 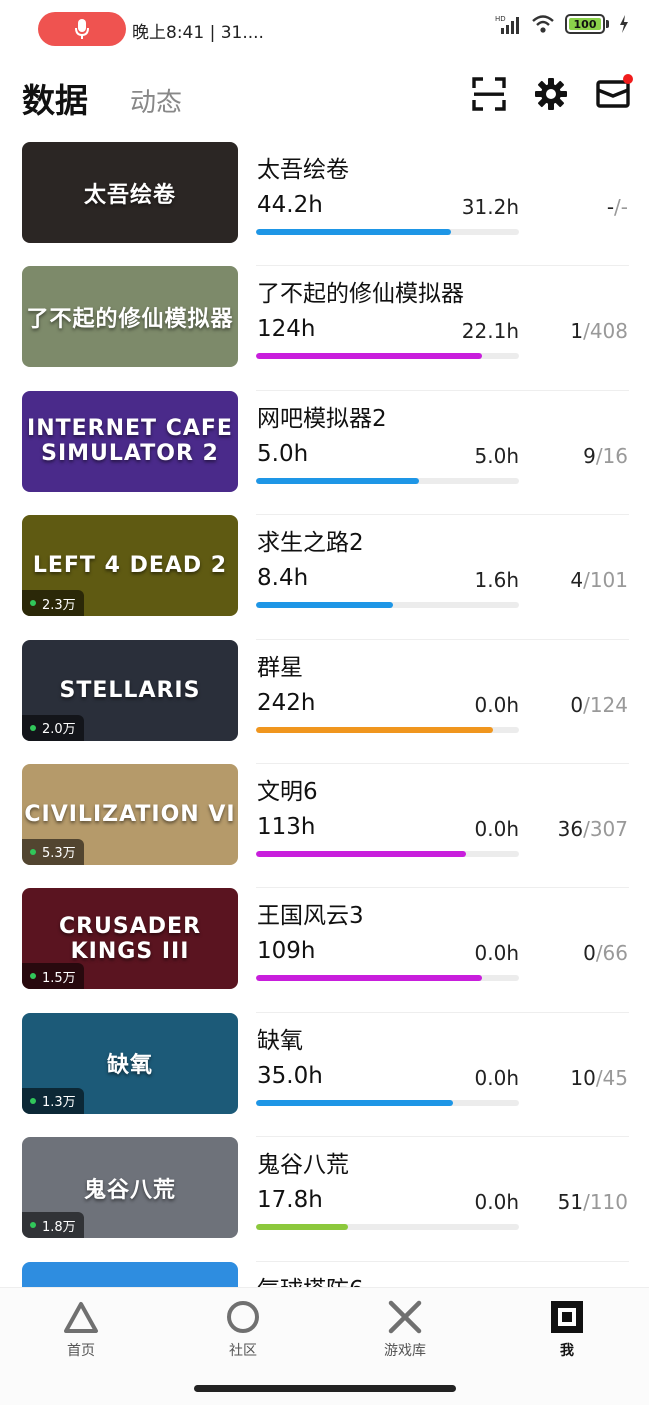 I want to click on settings-button, so click(x=551, y=94).